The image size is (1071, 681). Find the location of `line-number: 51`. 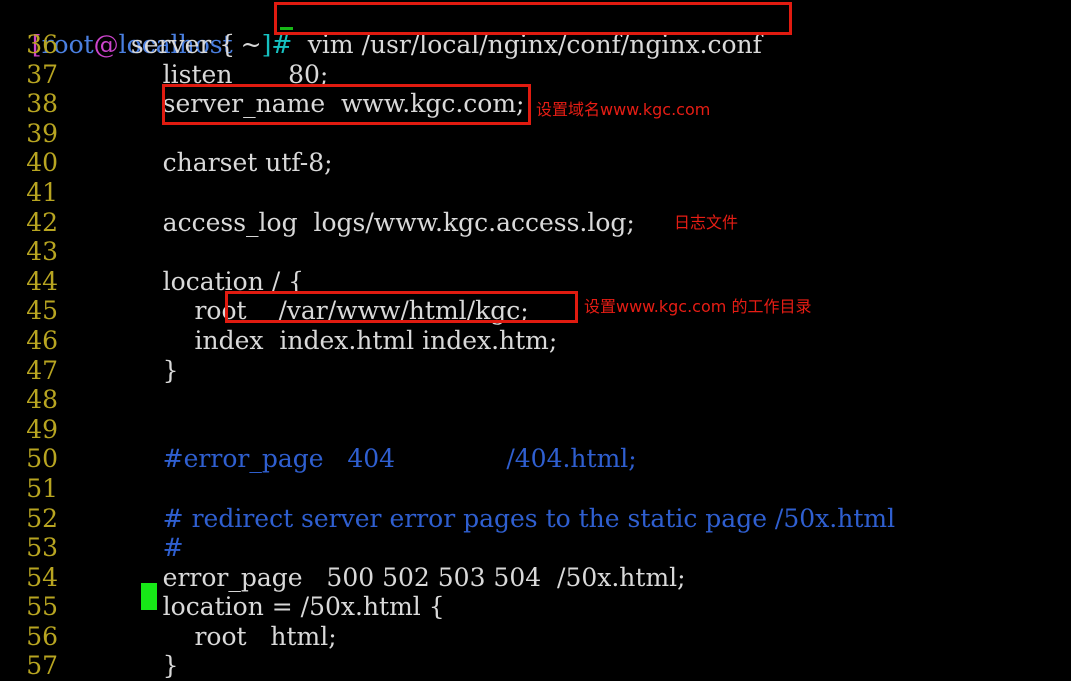

line-number: 51 is located at coordinates (42, 488).